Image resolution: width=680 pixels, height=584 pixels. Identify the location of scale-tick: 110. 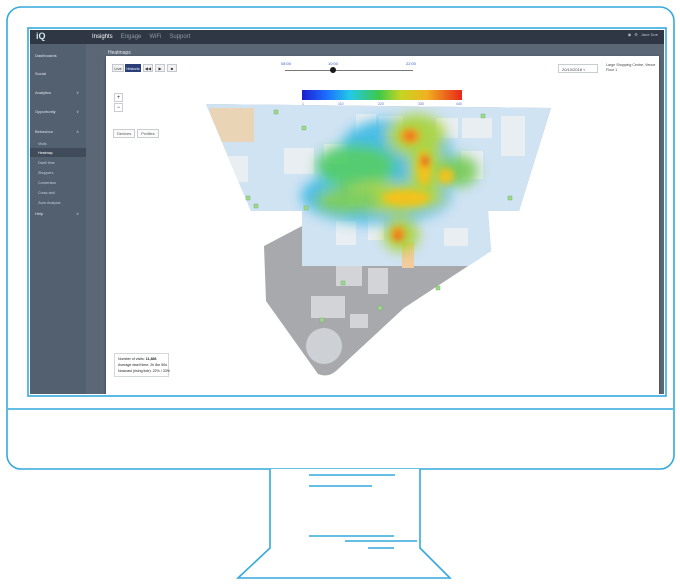
(341, 104).